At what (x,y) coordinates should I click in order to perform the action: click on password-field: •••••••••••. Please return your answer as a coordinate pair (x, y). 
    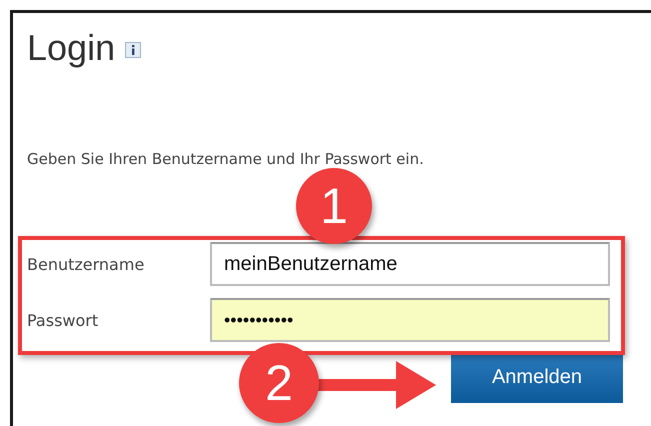
    Looking at the image, I should click on (410, 320).